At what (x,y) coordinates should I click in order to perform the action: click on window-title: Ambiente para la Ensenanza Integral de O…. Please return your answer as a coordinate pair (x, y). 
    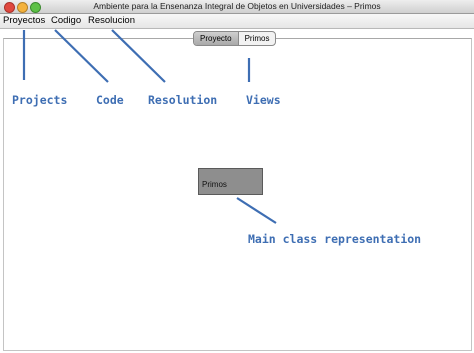
    Looking at the image, I should click on (237, 6).